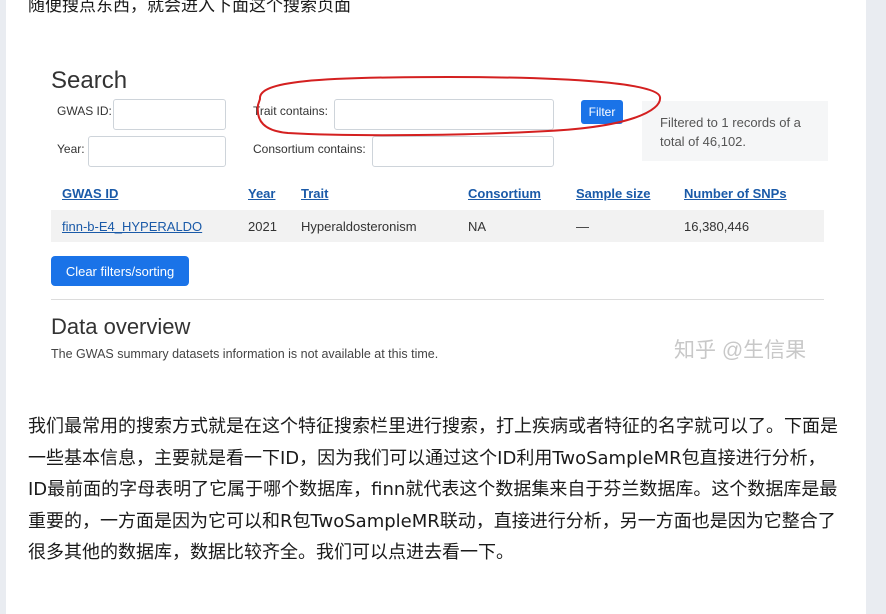 This screenshot has width=886, height=614. Describe the element at coordinates (735, 193) in the screenshot. I see `column-header-number-of-snps: Number of SNPs` at that location.